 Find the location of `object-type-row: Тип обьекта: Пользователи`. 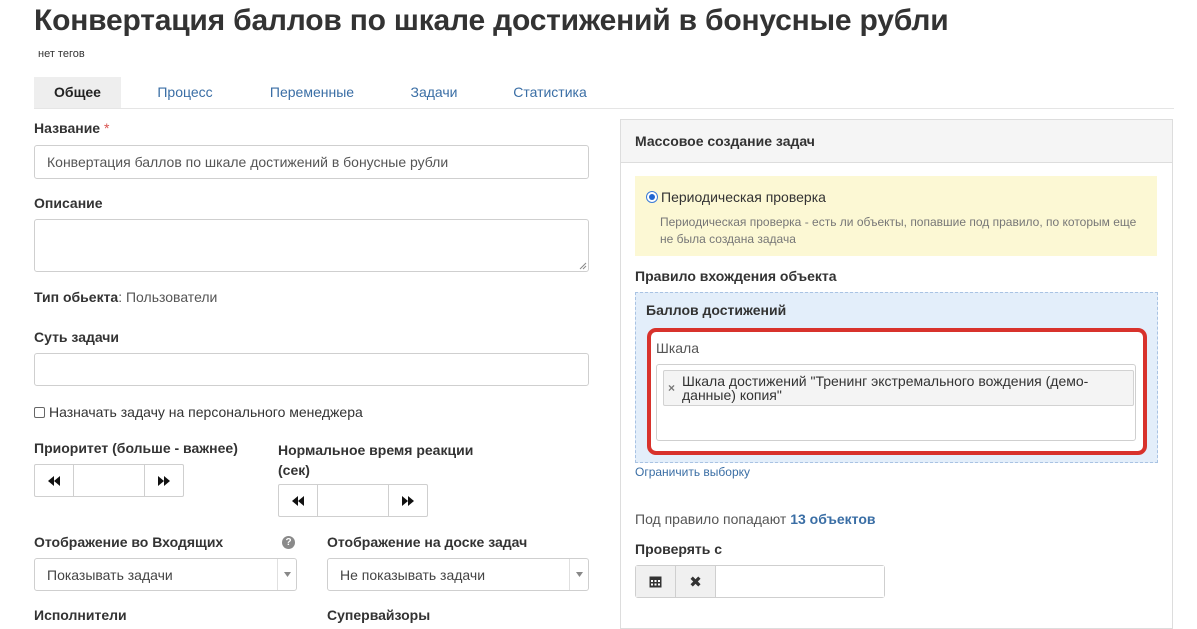

object-type-row: Тип обьекта: Пользователи is located at coordinates (125, 298).